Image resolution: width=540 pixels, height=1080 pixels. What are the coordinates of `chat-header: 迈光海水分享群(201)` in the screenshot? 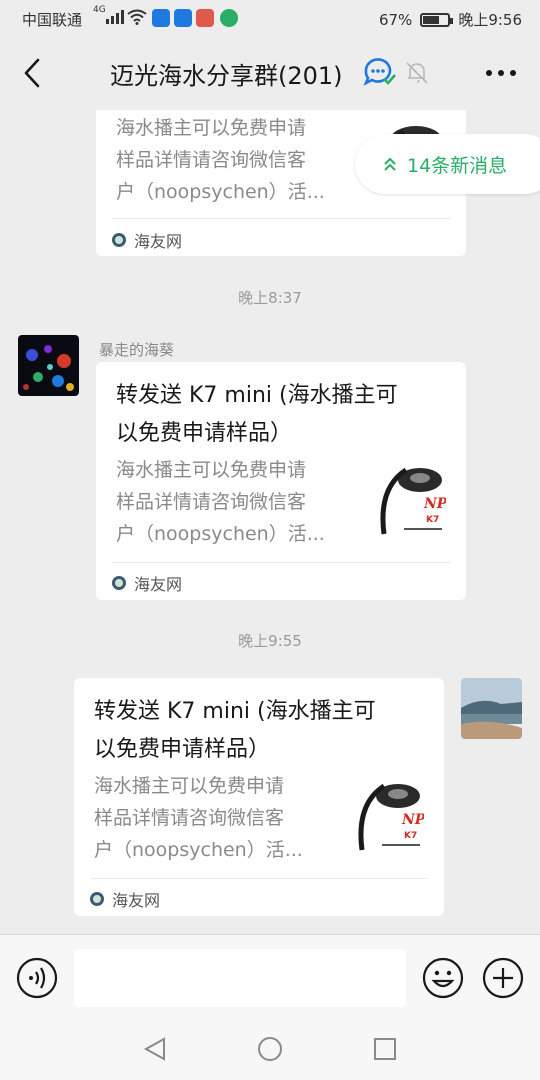 It's located at (270, 73).